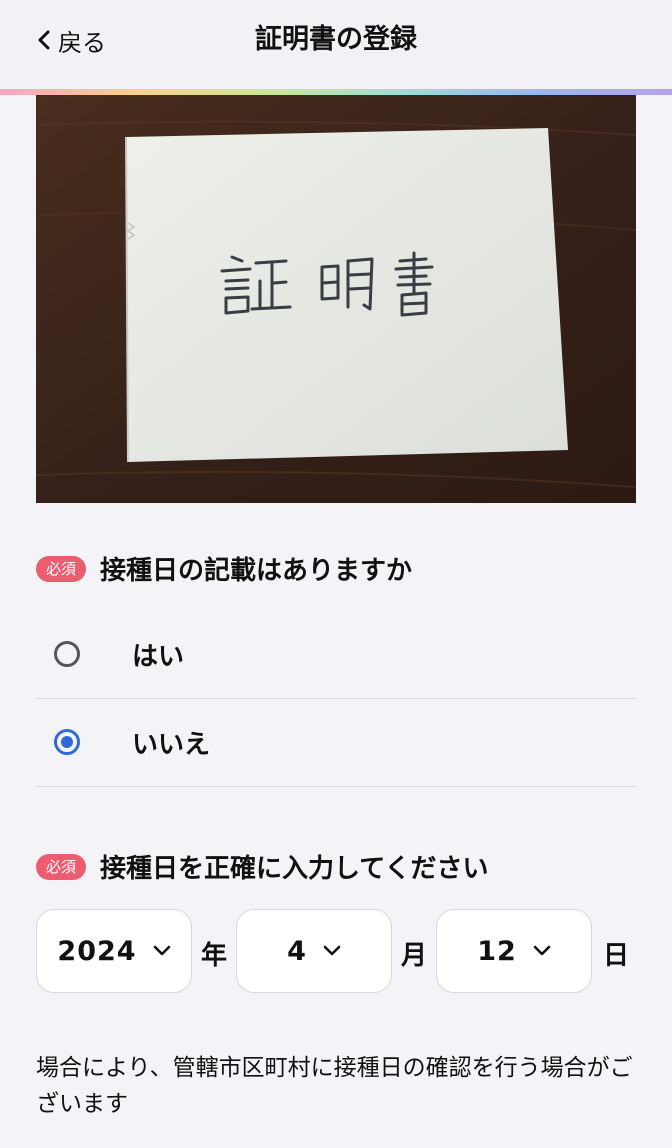  I want to click on question-label: 接種日を正確に入力してください, so click(294, 869).